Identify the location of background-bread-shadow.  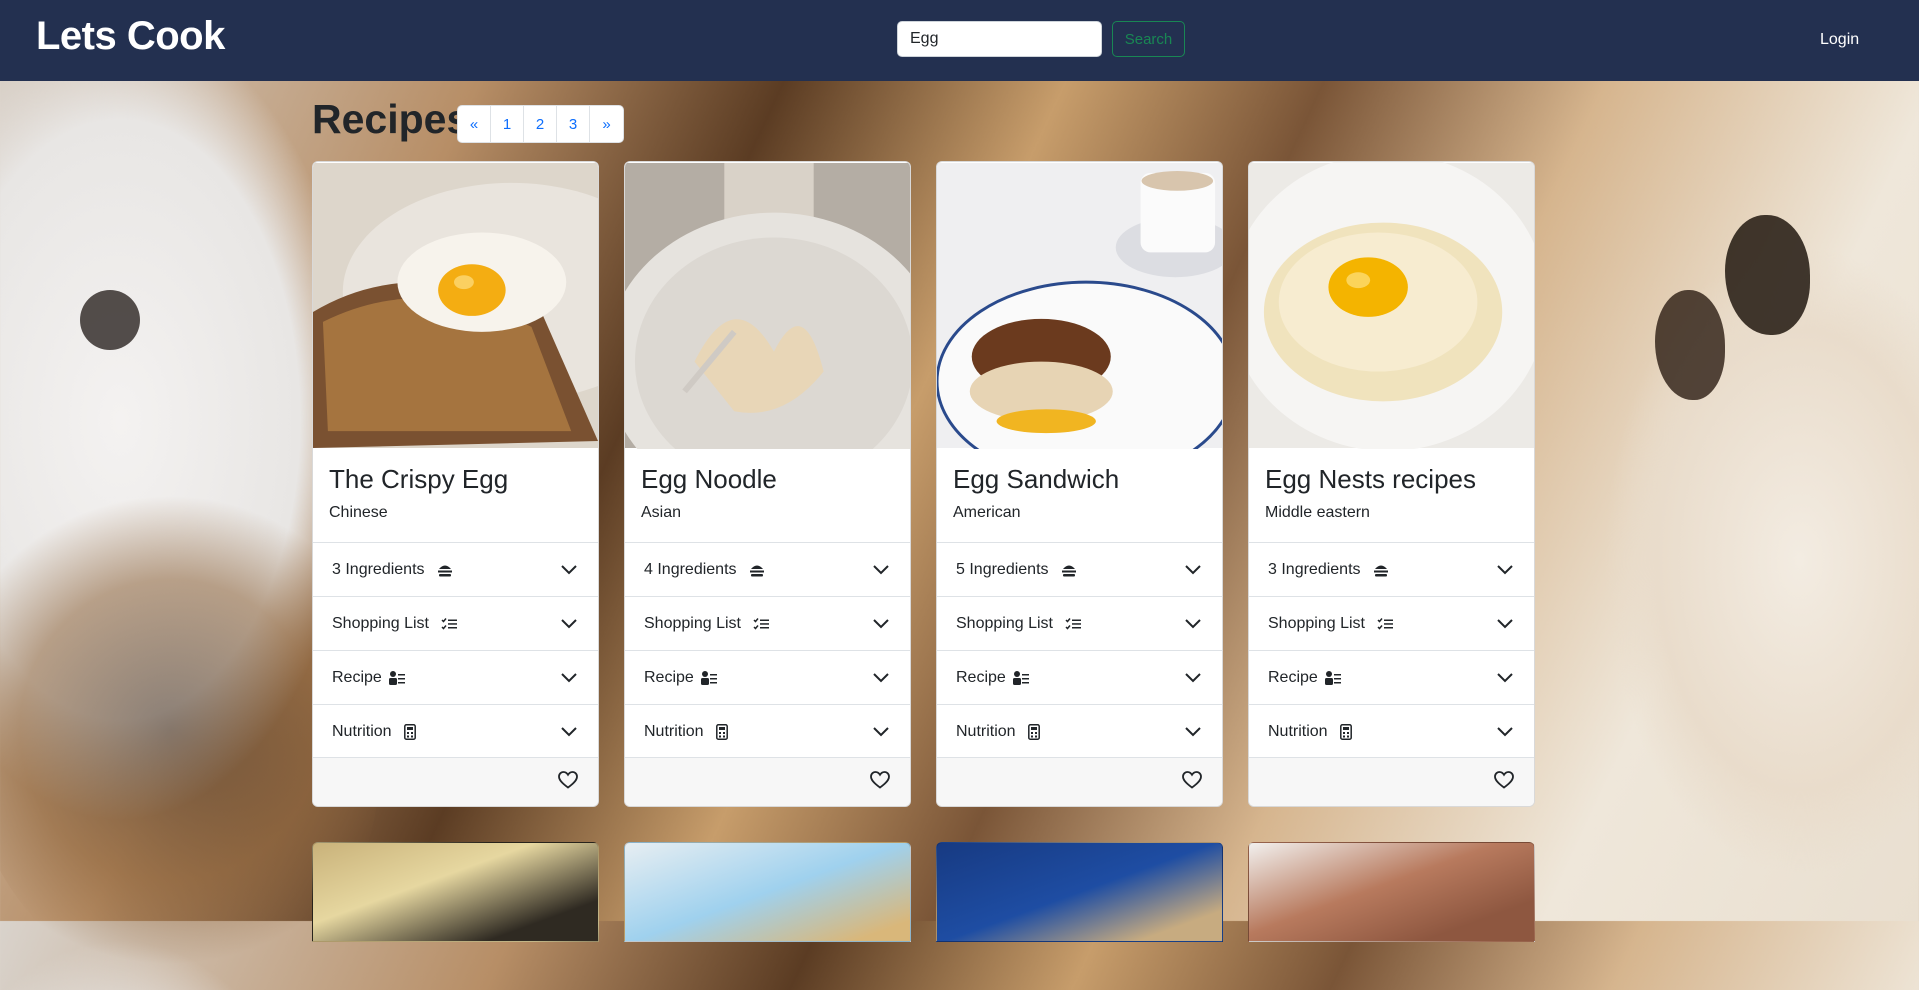
(110, 320).